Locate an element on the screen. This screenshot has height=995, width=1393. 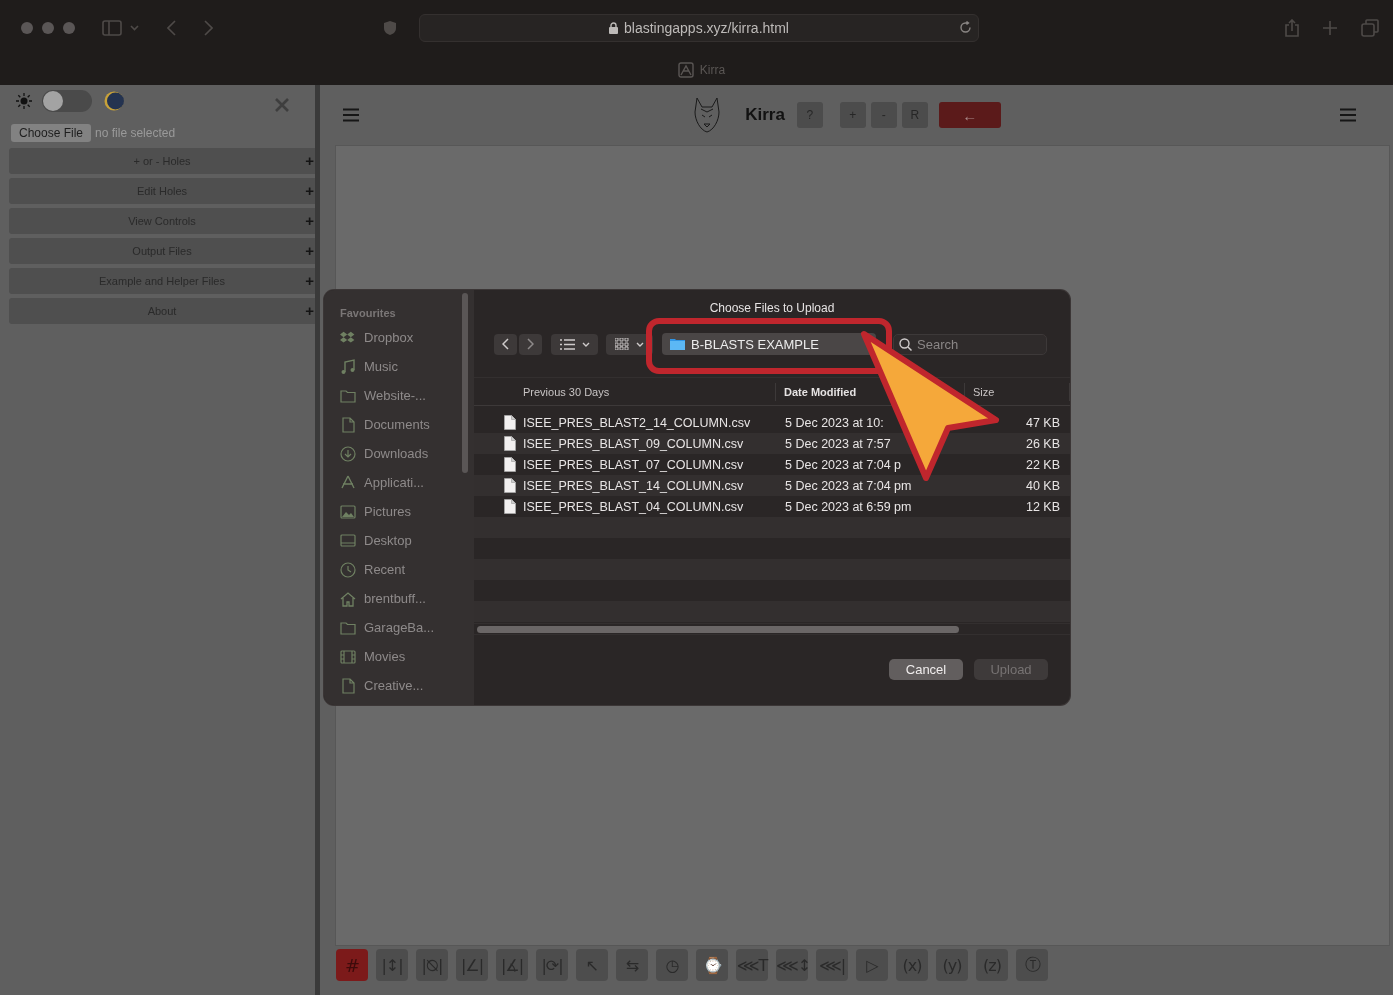
app-title: Kirra is located at coordinates (765, 115).